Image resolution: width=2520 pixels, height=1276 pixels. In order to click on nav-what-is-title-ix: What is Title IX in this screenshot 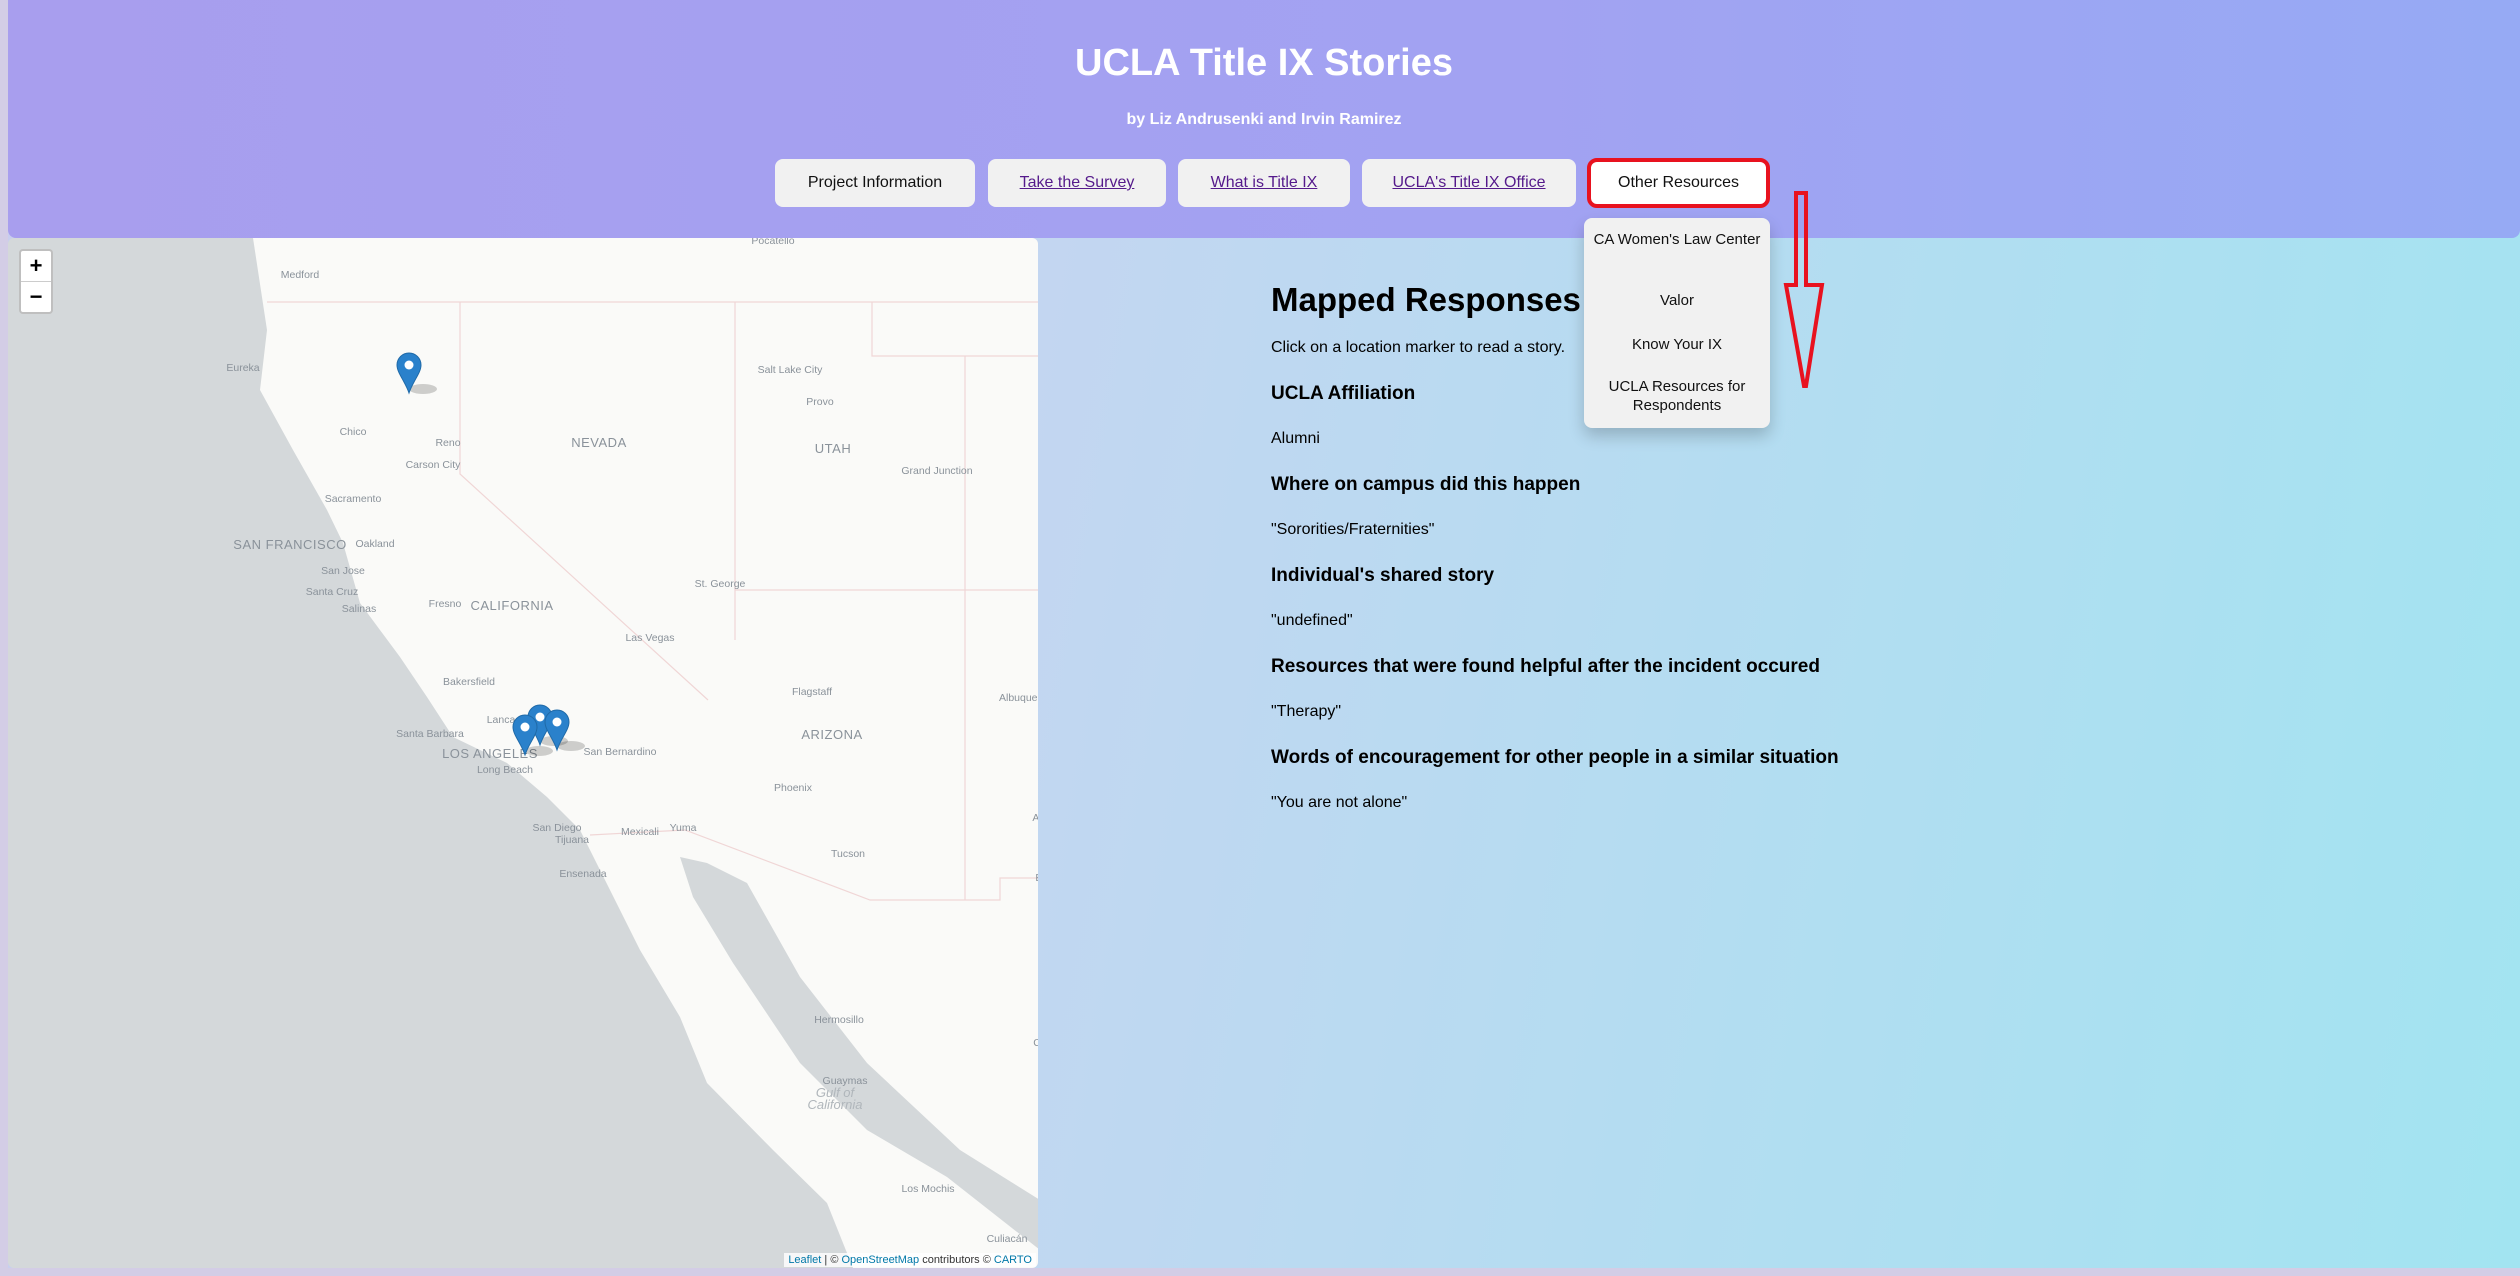, I will do `click(1264, 183)`.